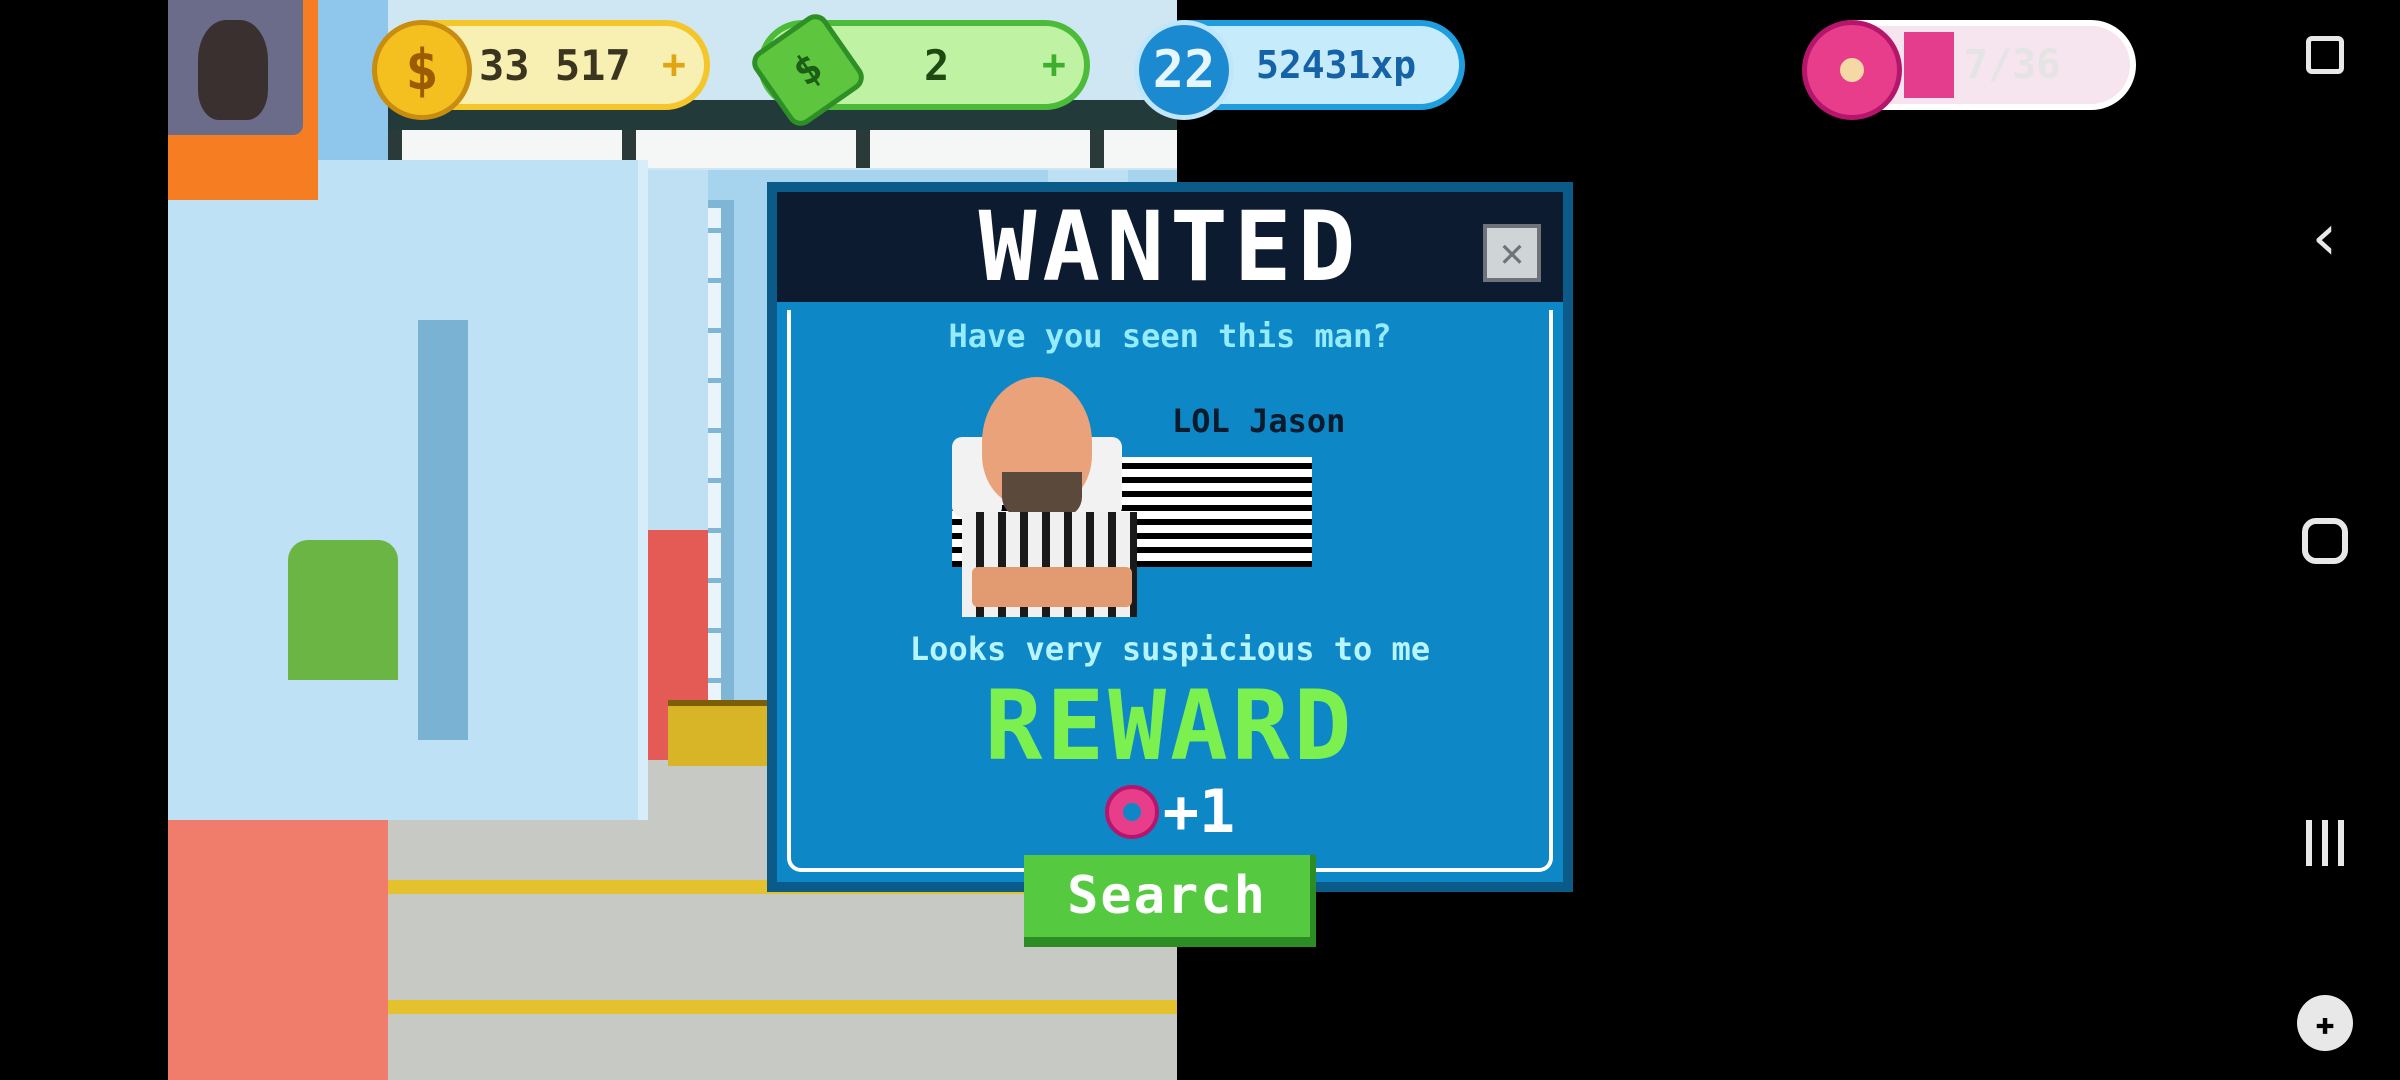  I want to click on xp-counter: 22 52431xp, so click(1299, 70).